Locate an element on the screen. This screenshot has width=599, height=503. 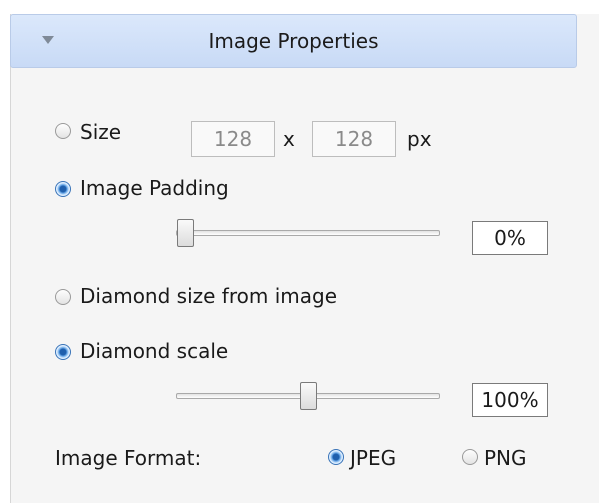
image-format-label: Image Format: is located at coordinates (128, 458).